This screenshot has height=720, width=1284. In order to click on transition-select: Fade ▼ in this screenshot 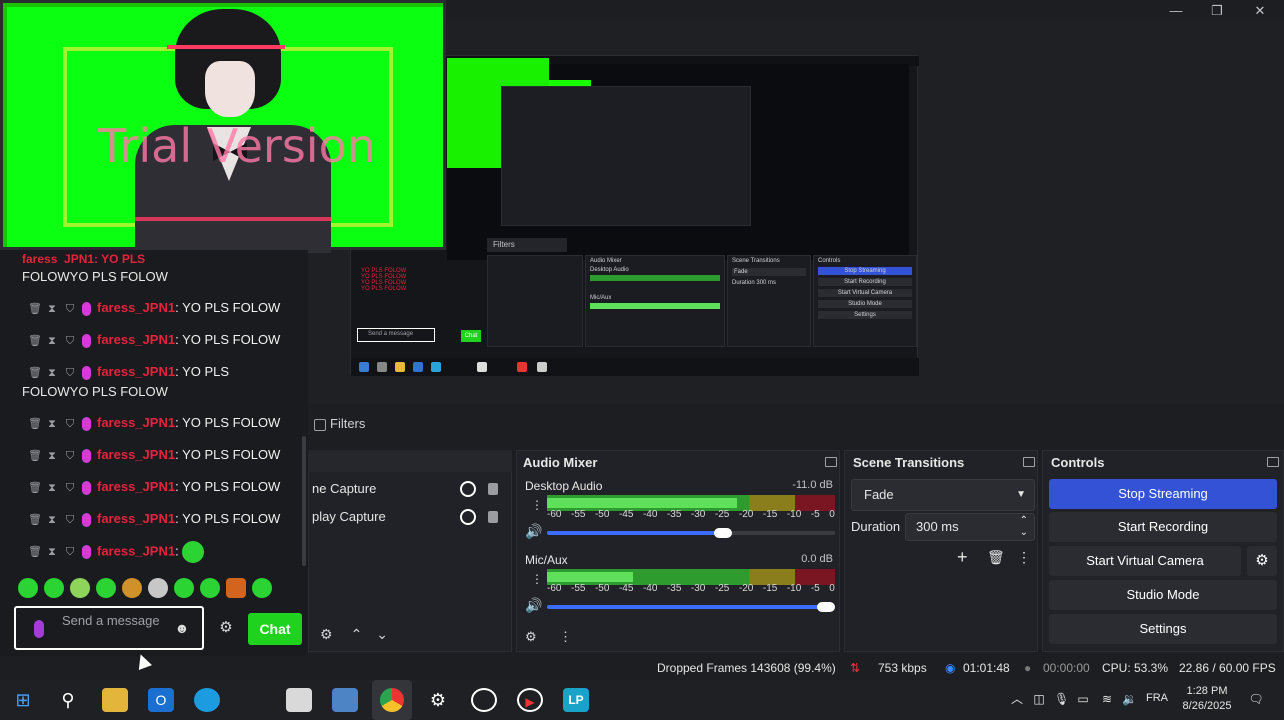, I will do `click(943, 495)`.